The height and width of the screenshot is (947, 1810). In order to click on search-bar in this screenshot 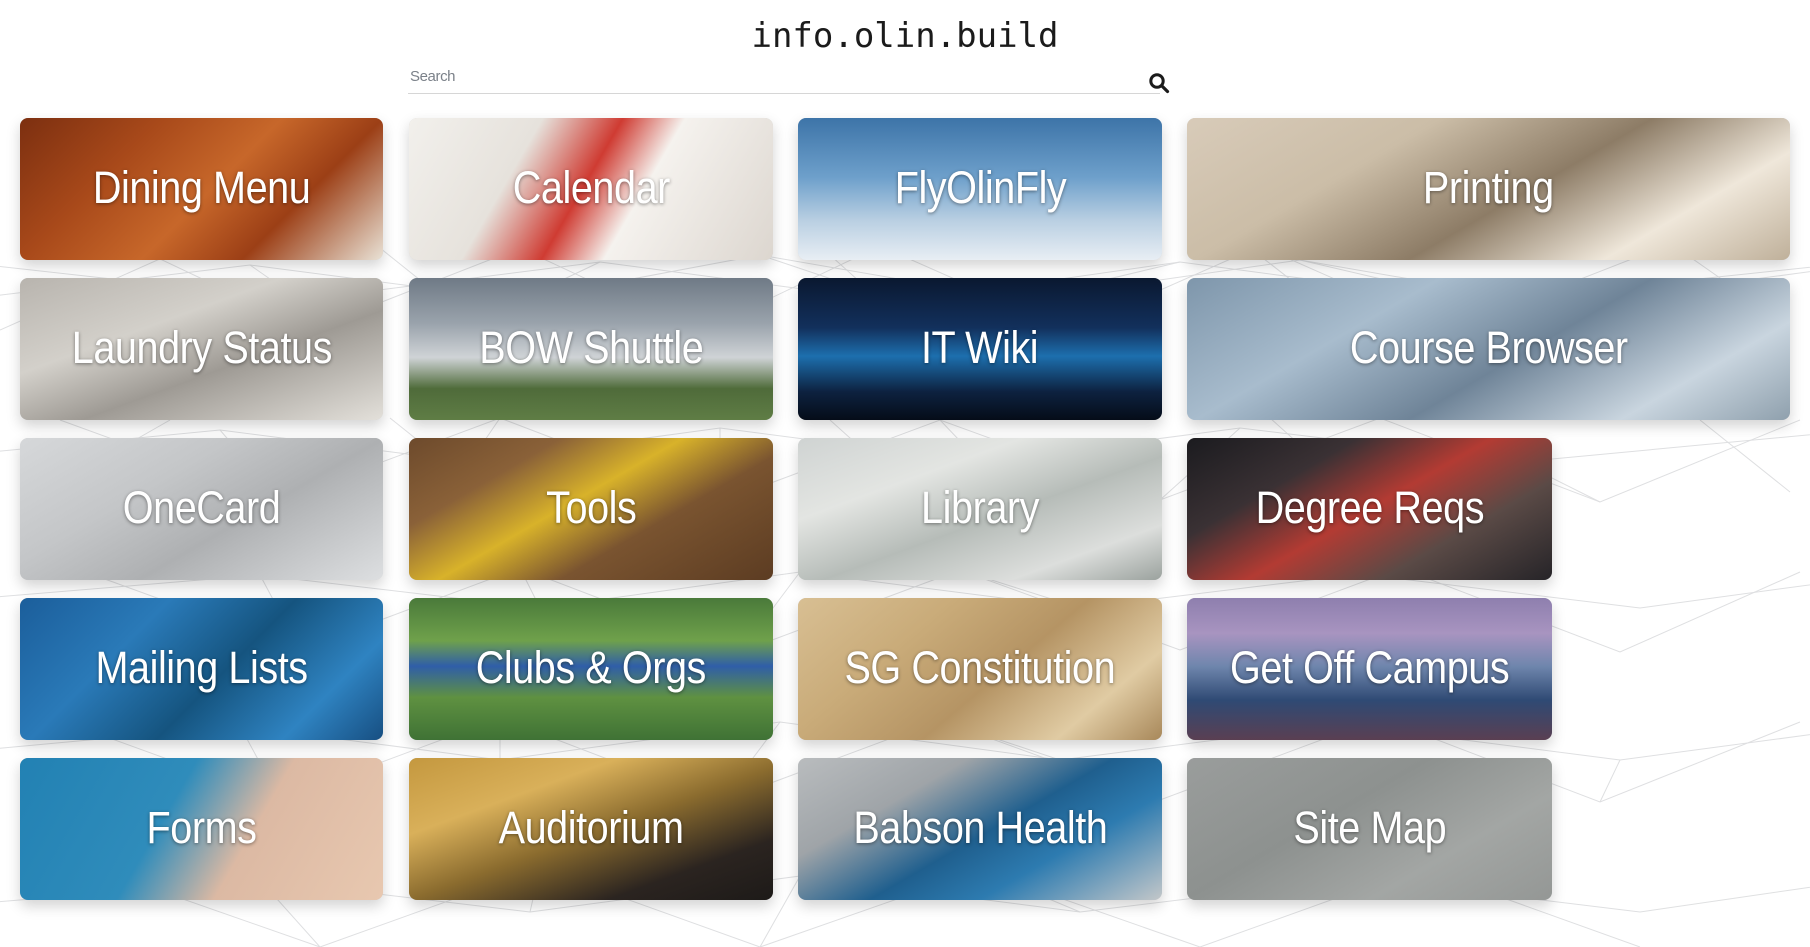, I will do `click(784, 80)`.